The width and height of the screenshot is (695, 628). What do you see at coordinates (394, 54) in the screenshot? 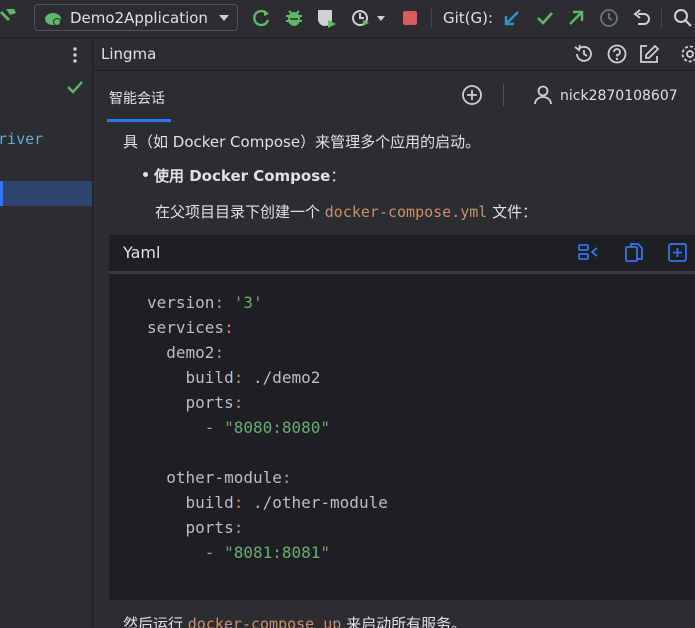
I see `lingma-panel-header: Lingma` at bounding box center [394, 54].